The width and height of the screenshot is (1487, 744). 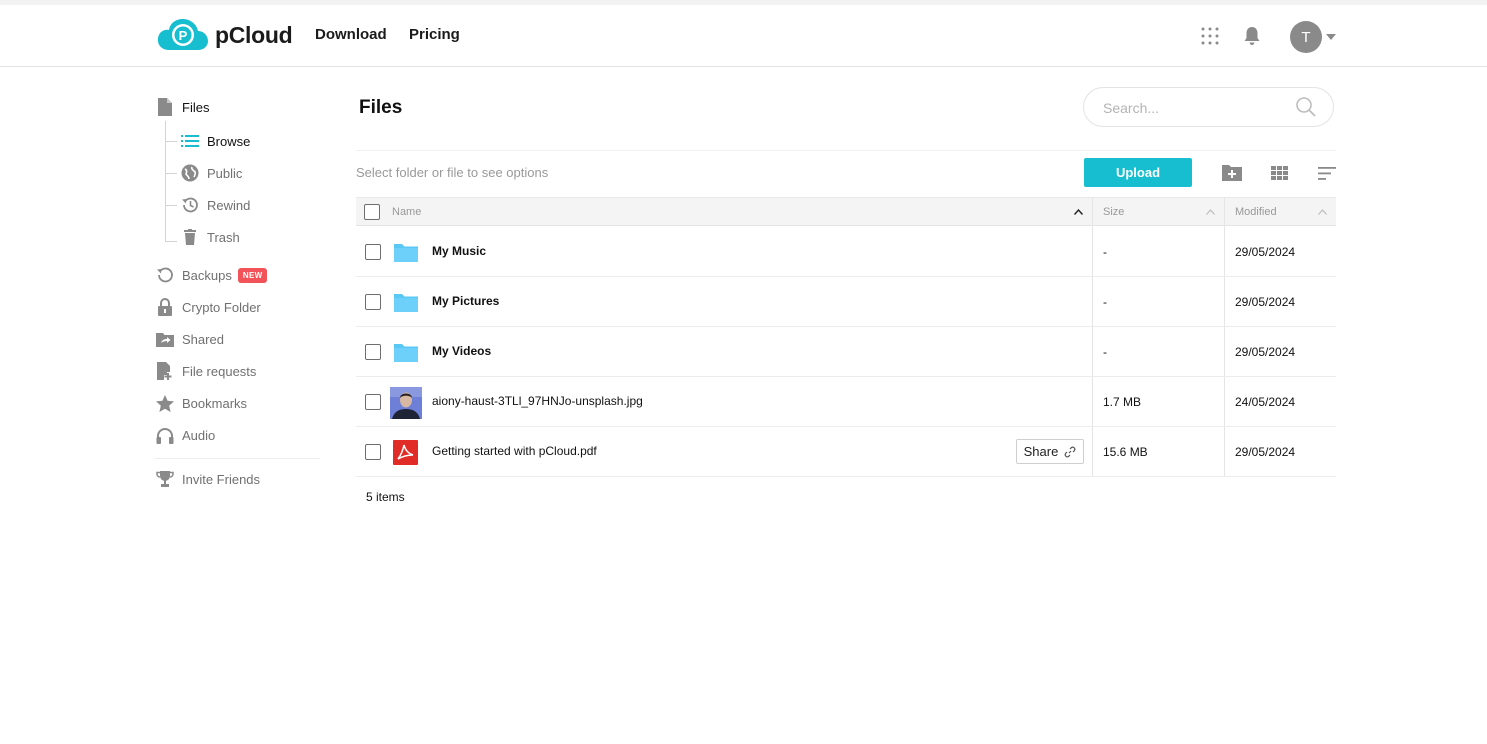 What do you see at coordinates (1078, 212) in the screenshot?
I see `sort-asc-icon` at bounding box center [1078, 212].